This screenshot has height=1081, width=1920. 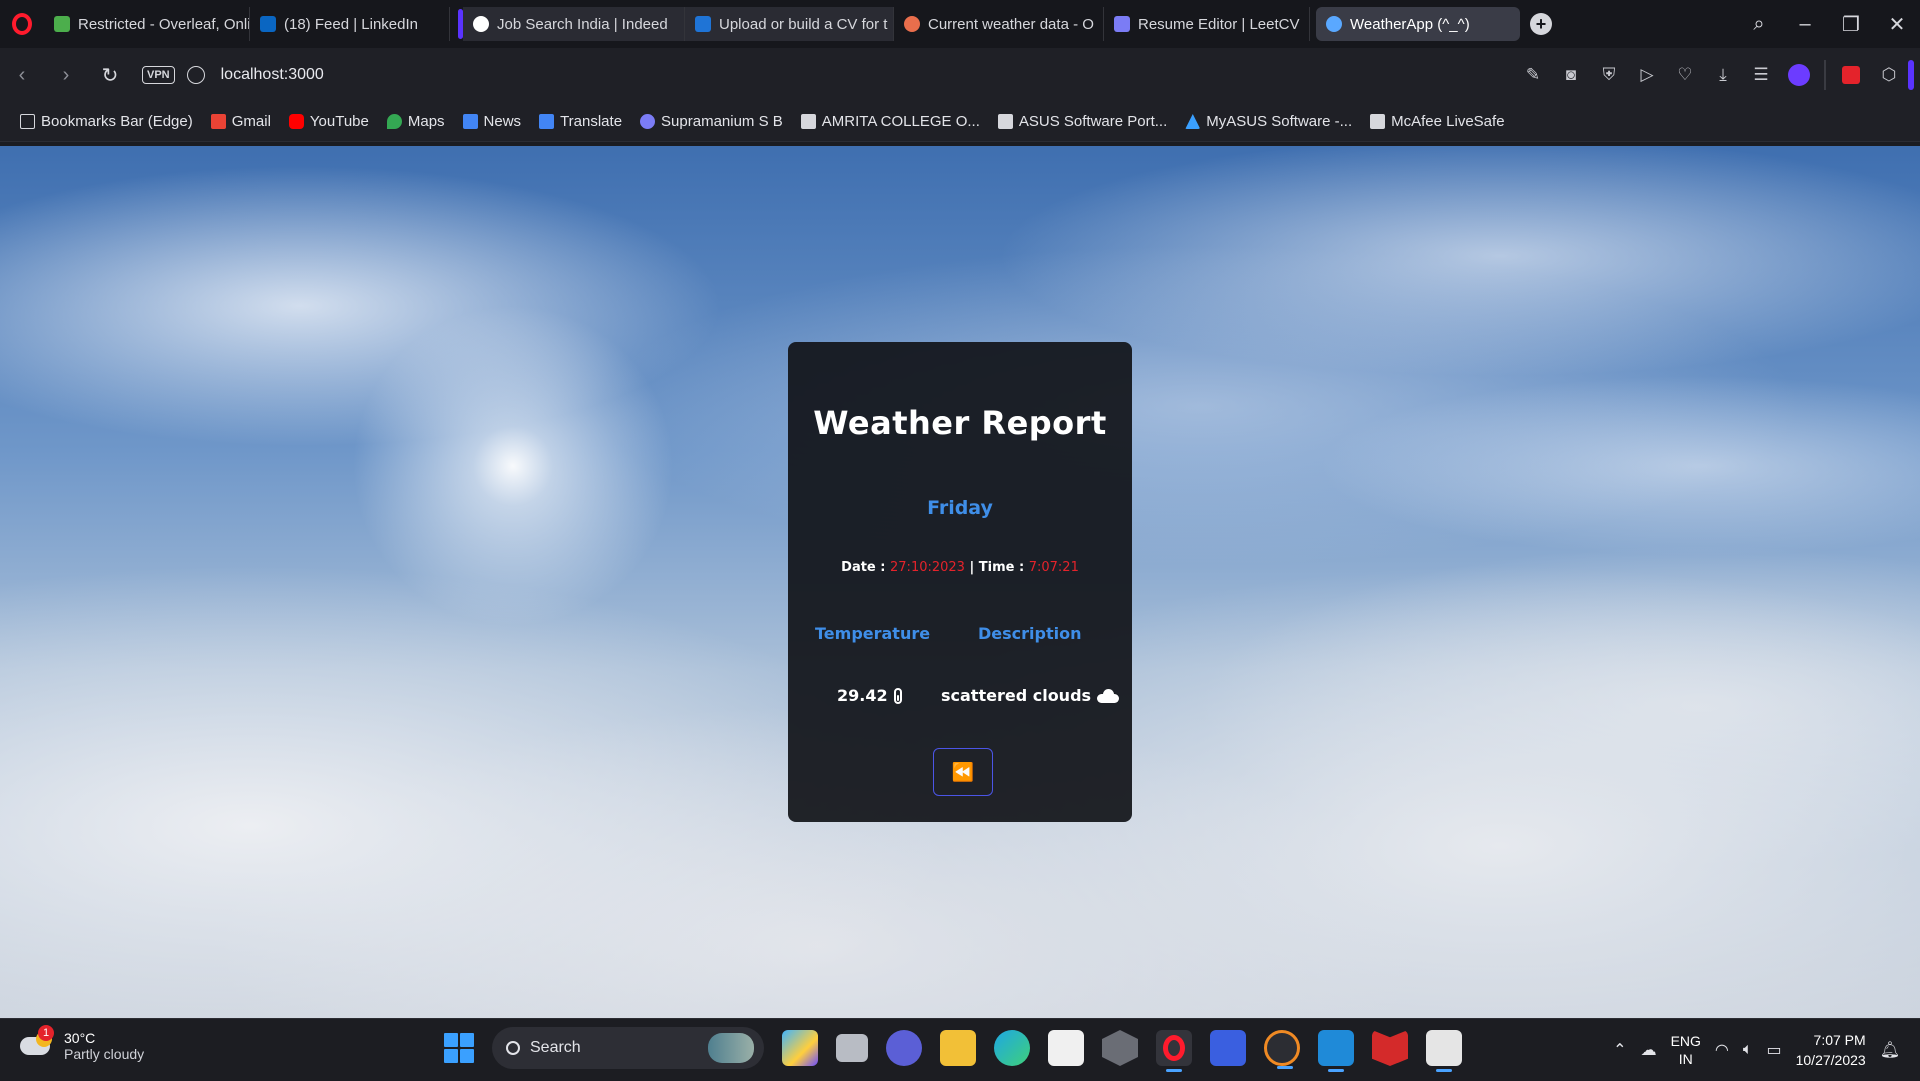 I want to click on description-value-group: scattered clouds, so click(x=1030, y=695).